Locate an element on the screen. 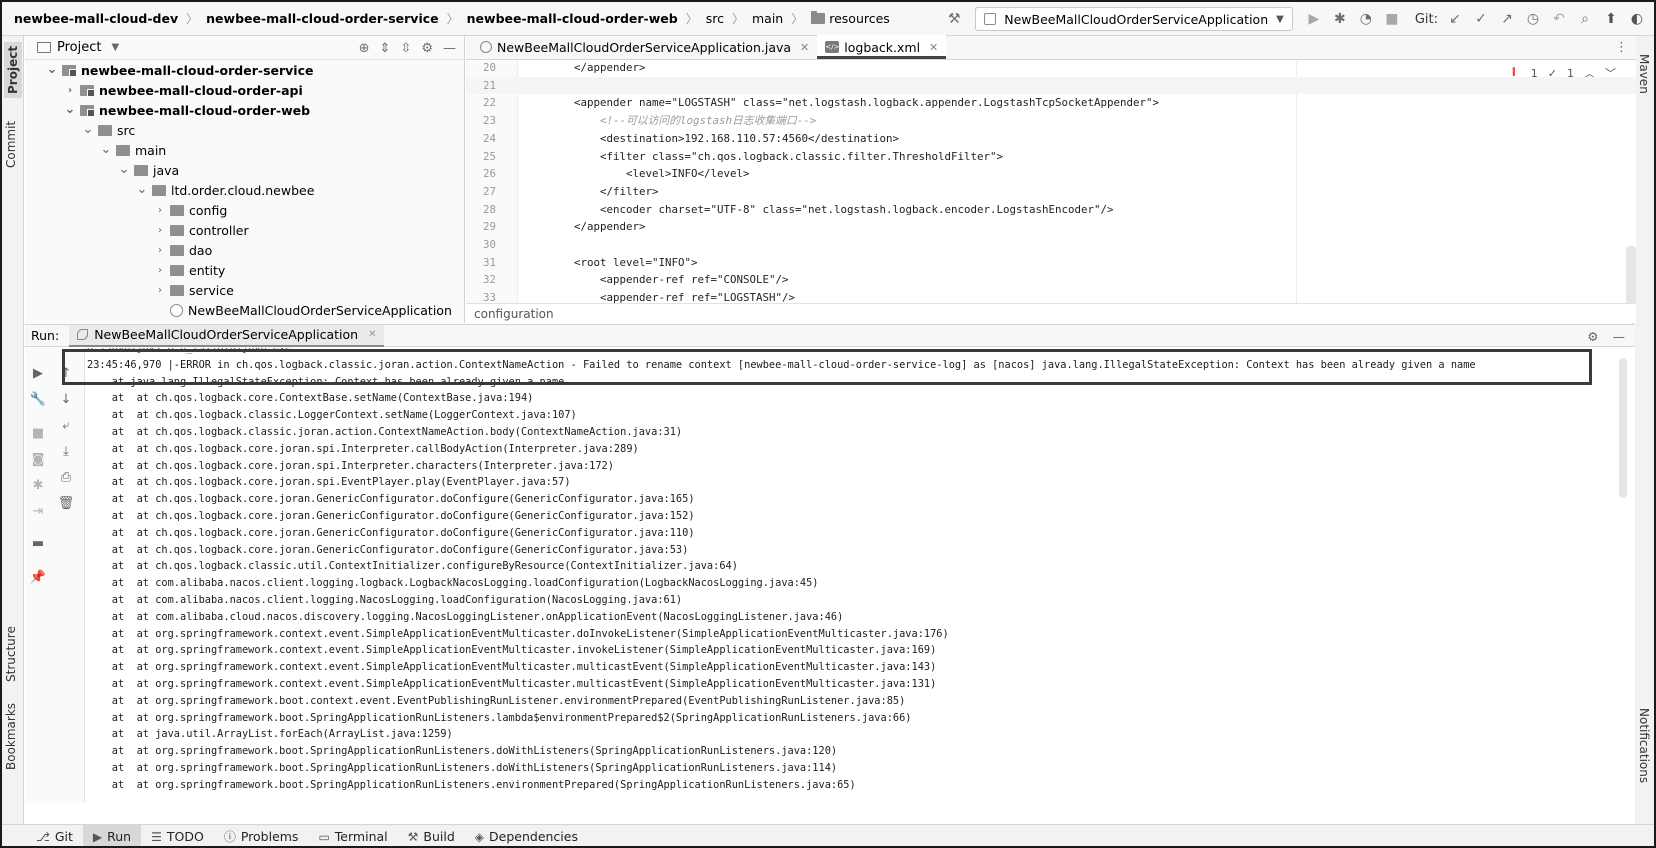  code-text: <root level="INFO"> is located at coordinates (623, 262).